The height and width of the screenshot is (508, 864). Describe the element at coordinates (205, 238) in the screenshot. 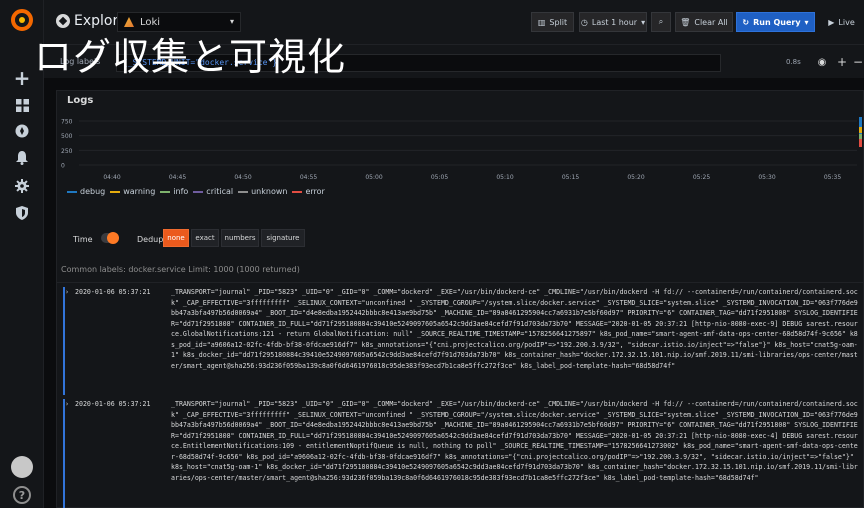

I see `dedup-exact-button: exact` at that location.